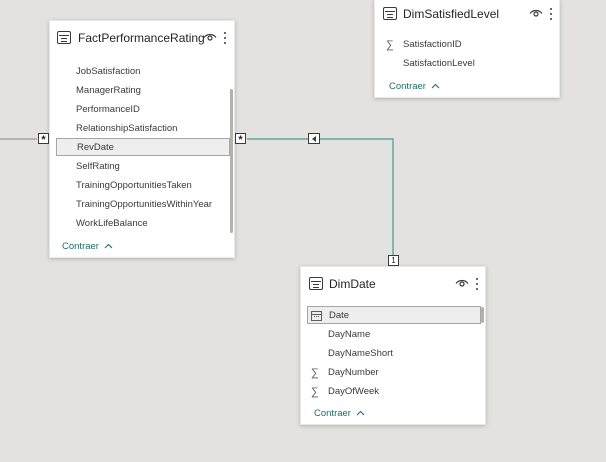 Image resolution: width=606 pixels, height=462 pixels. I want to click on field-row: DayNameShort, so click(403, 354).